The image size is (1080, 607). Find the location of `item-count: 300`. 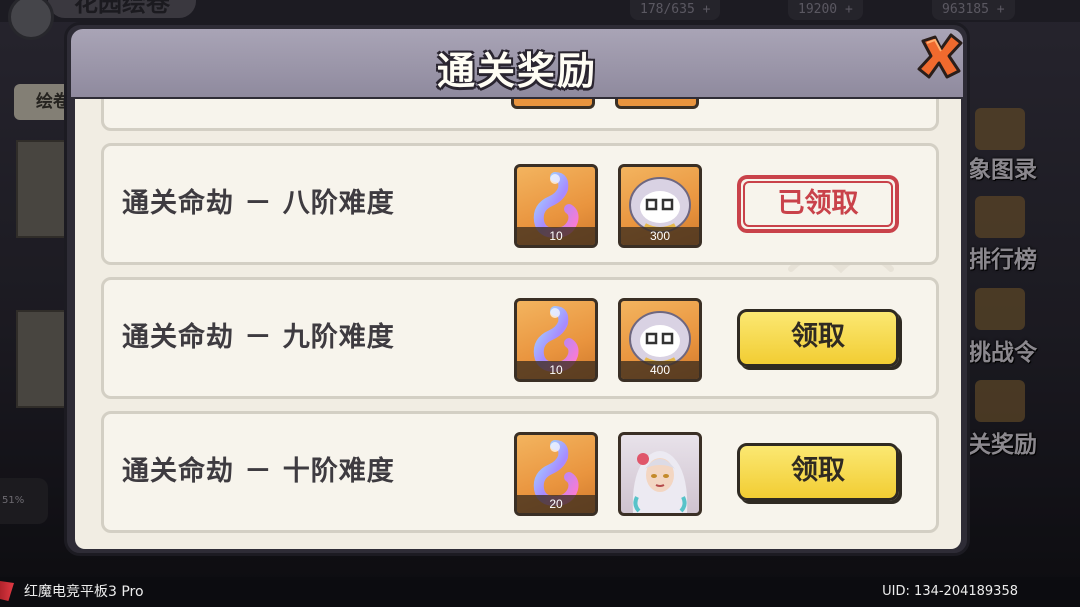

item-count: 300 is located at coordinates (660, 236).